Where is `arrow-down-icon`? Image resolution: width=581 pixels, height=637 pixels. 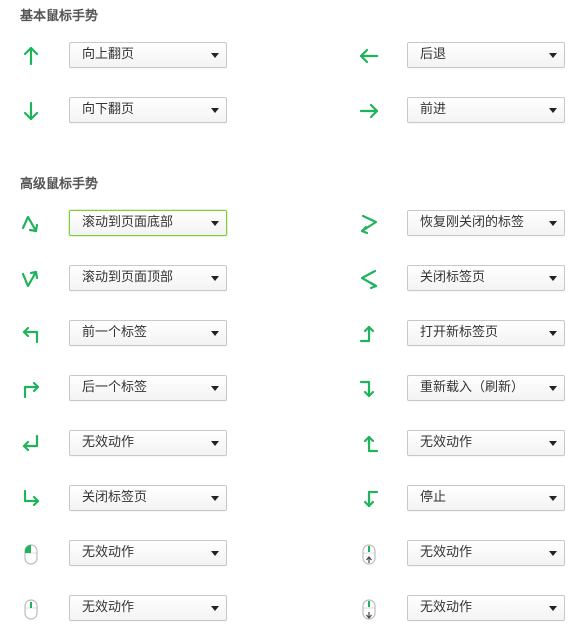 arrow-down-icon is located at coordinates (31, 111).